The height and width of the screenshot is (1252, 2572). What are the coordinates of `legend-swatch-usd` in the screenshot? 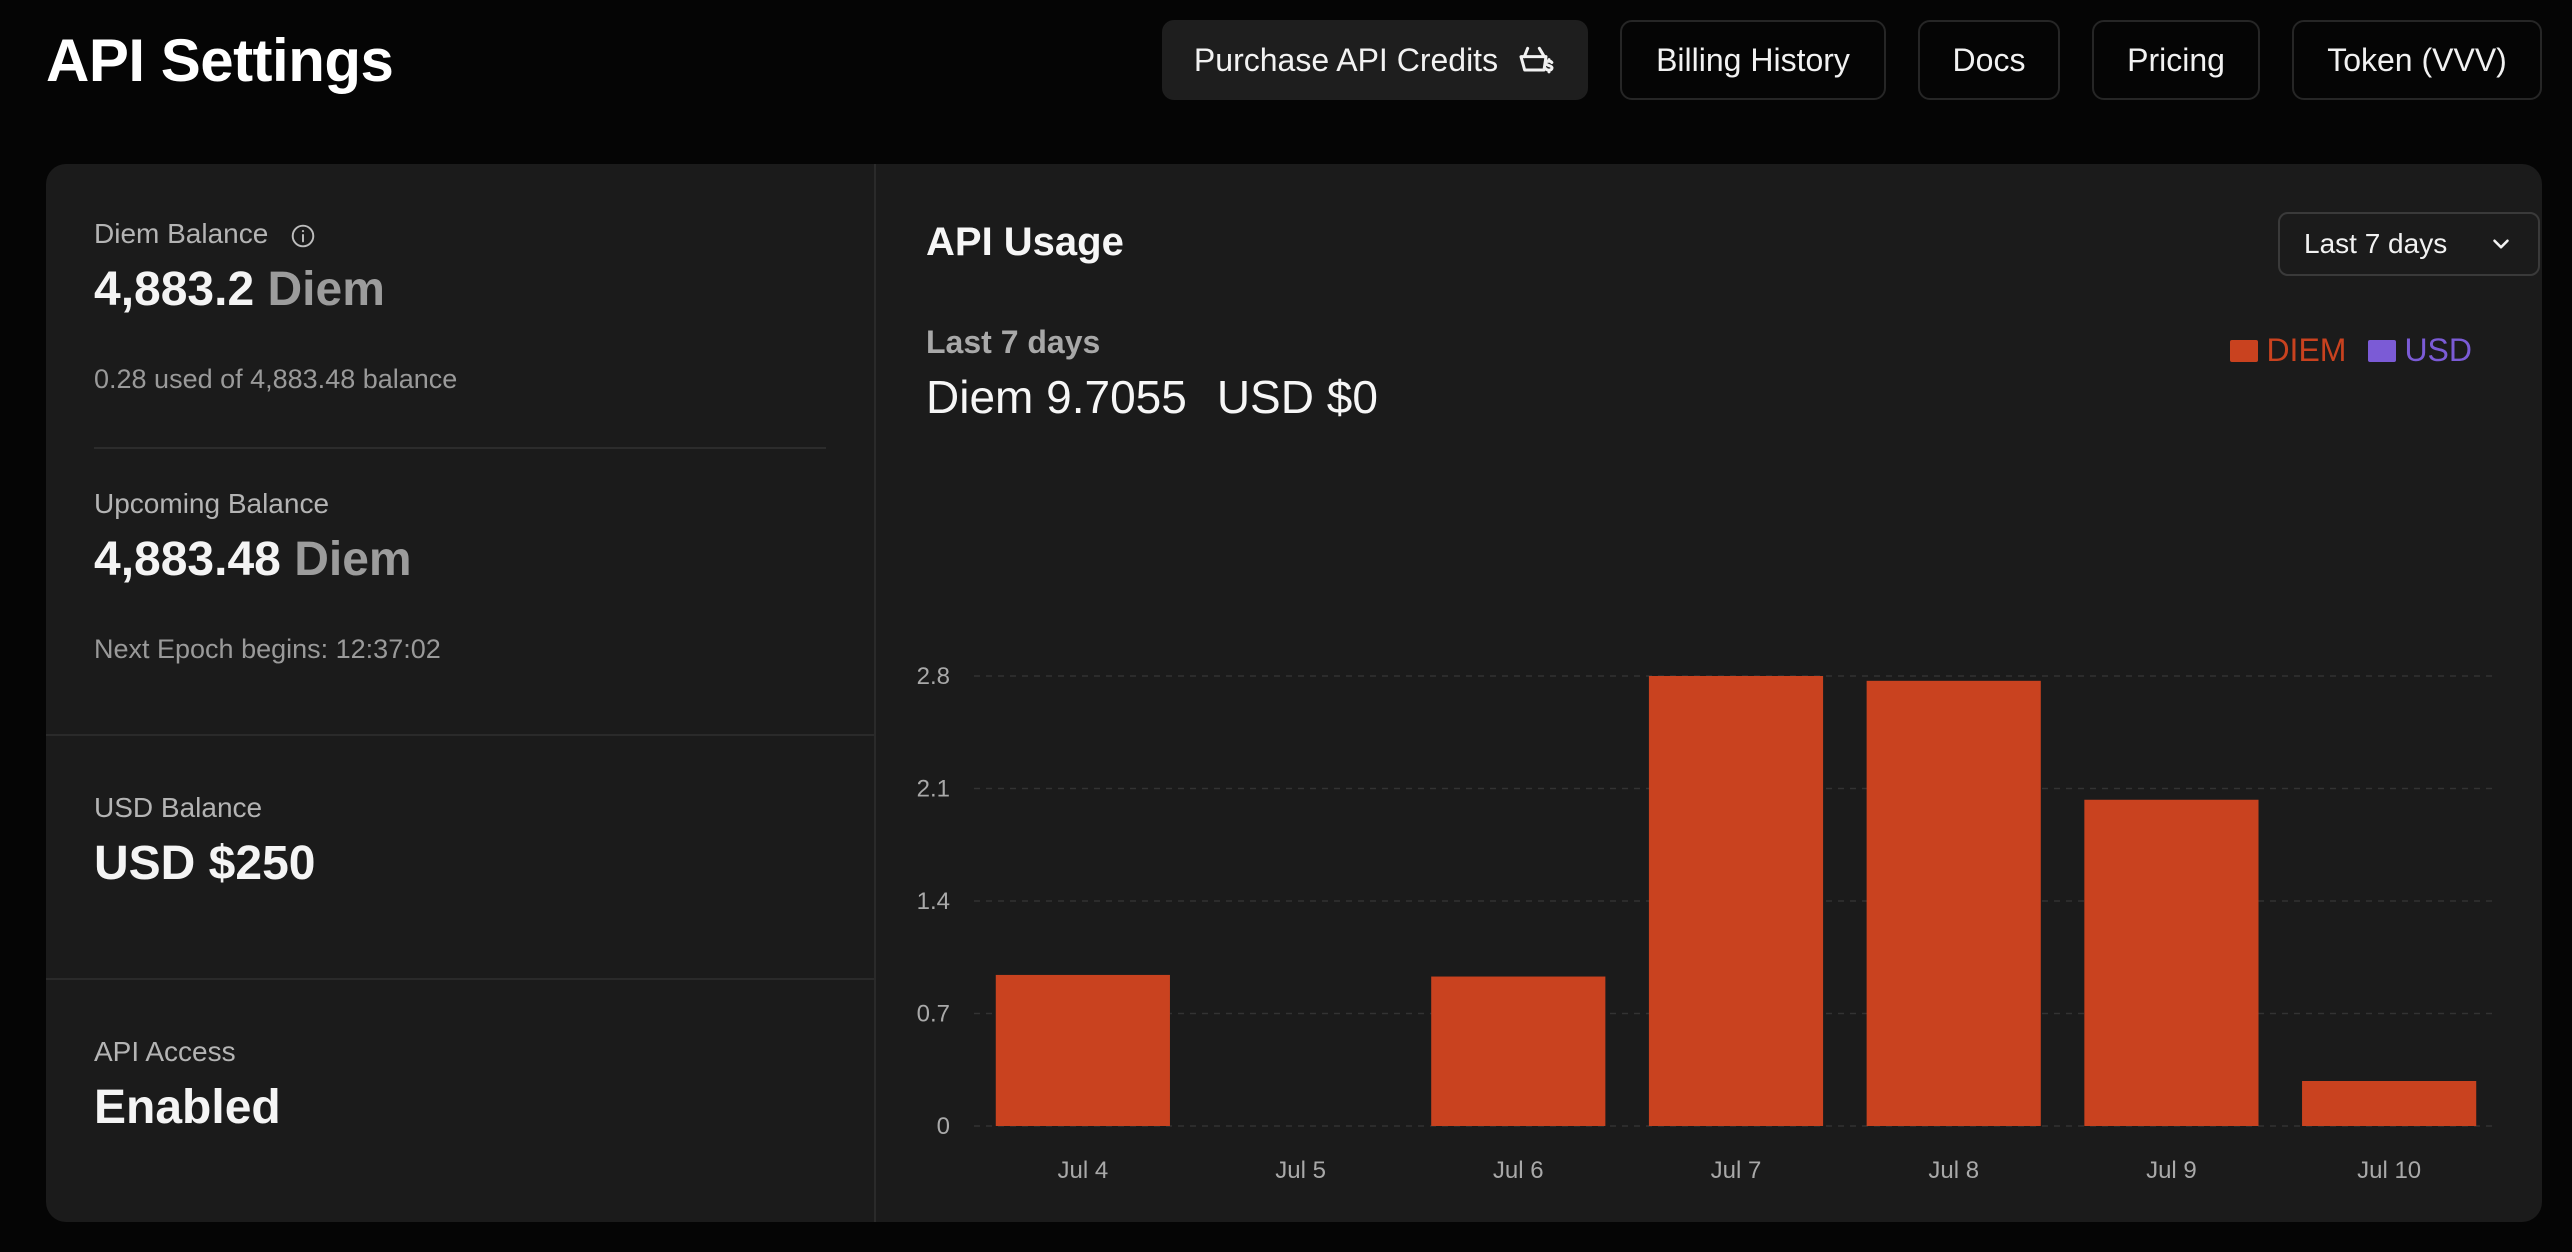 It's located at (2382, 350).